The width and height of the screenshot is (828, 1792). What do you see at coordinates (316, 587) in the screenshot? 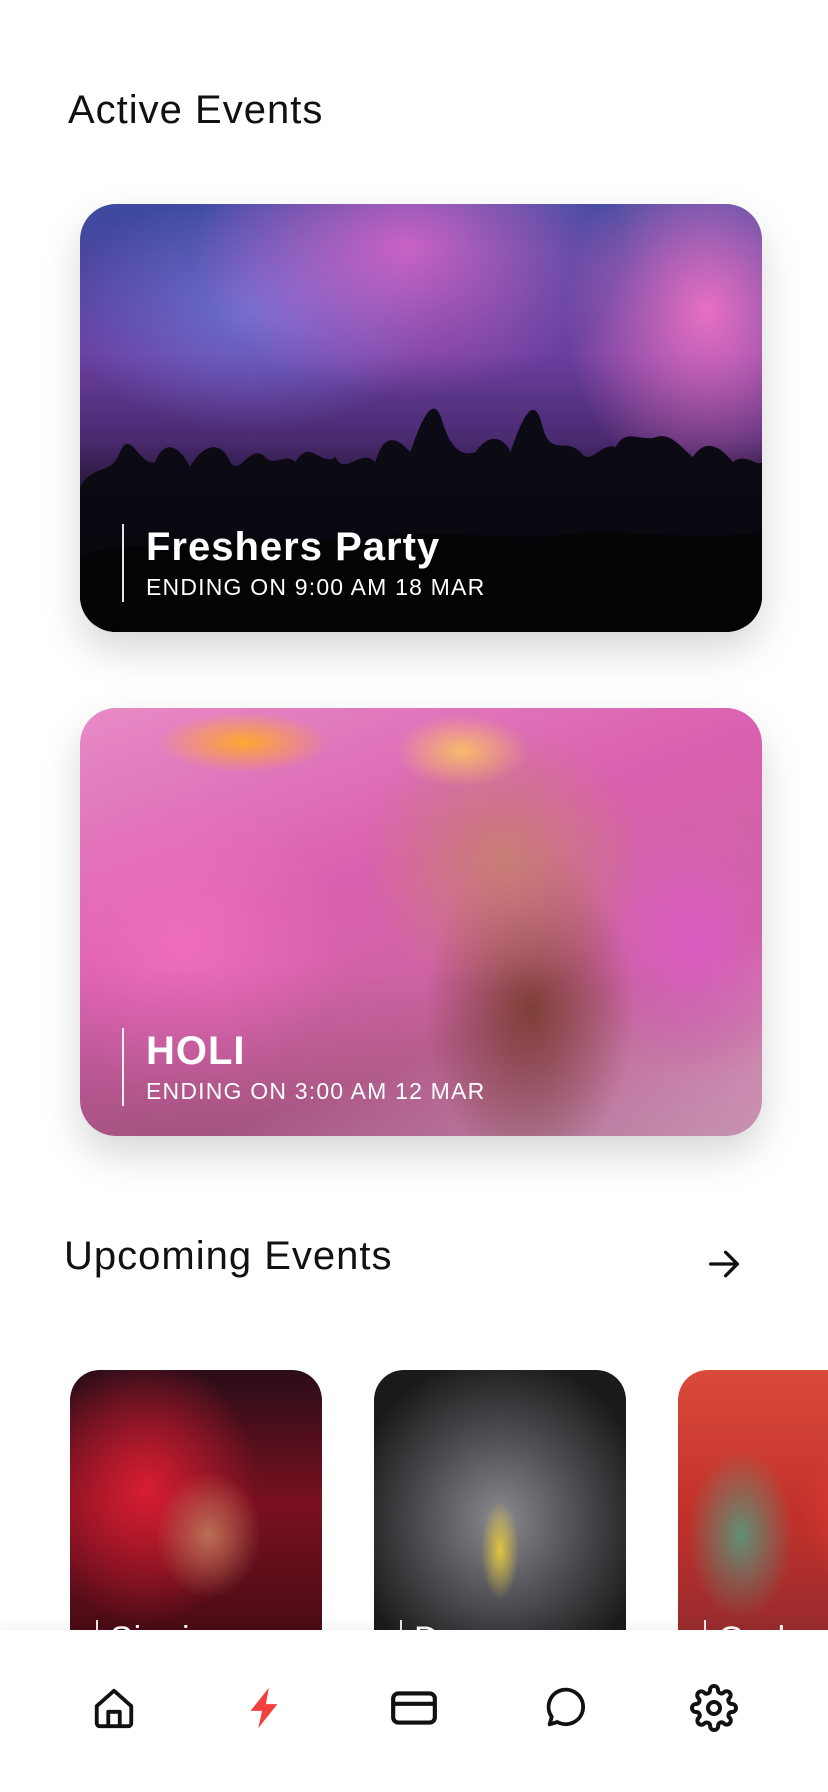
I see `event-ending-time: ENDING ON 9:00 AM 18 MAR` at bounding box center [316, 587].